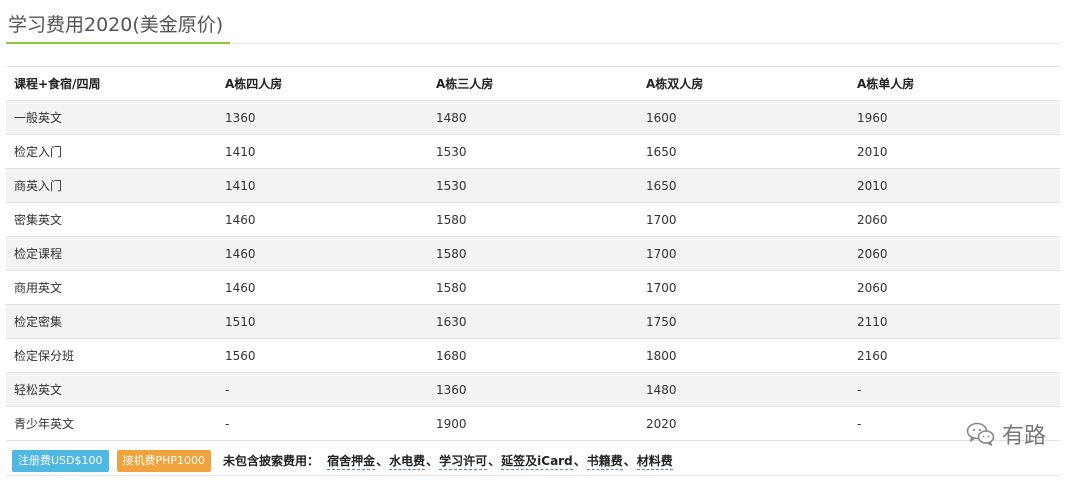  Describe the element at coordinates (537, 461) in the screenshot. I see `excluded-fee-item: 延签及iCard` at that location.